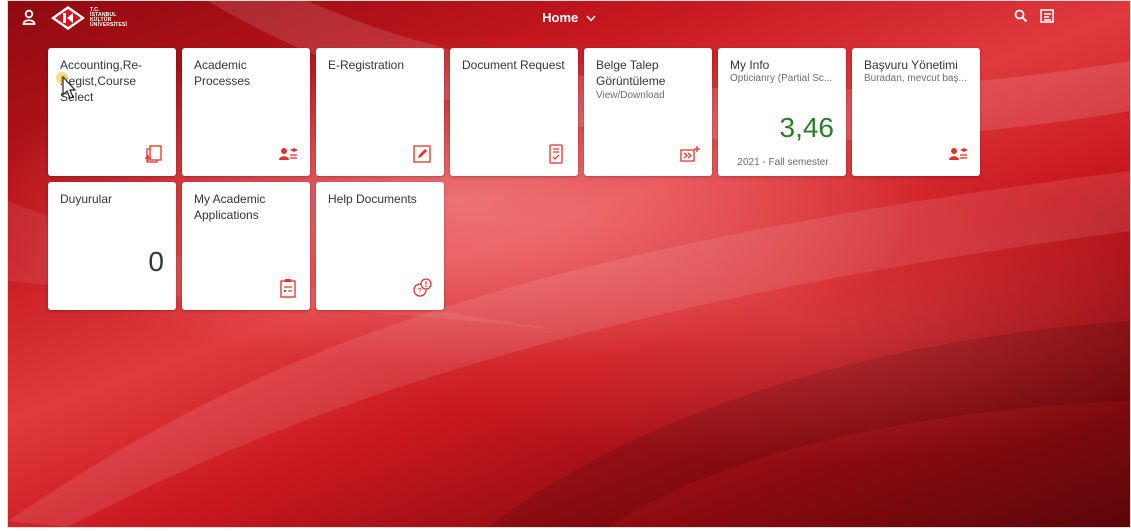  I want to click on tile-title: Başvuru Yönetimi, so click(911, 65).